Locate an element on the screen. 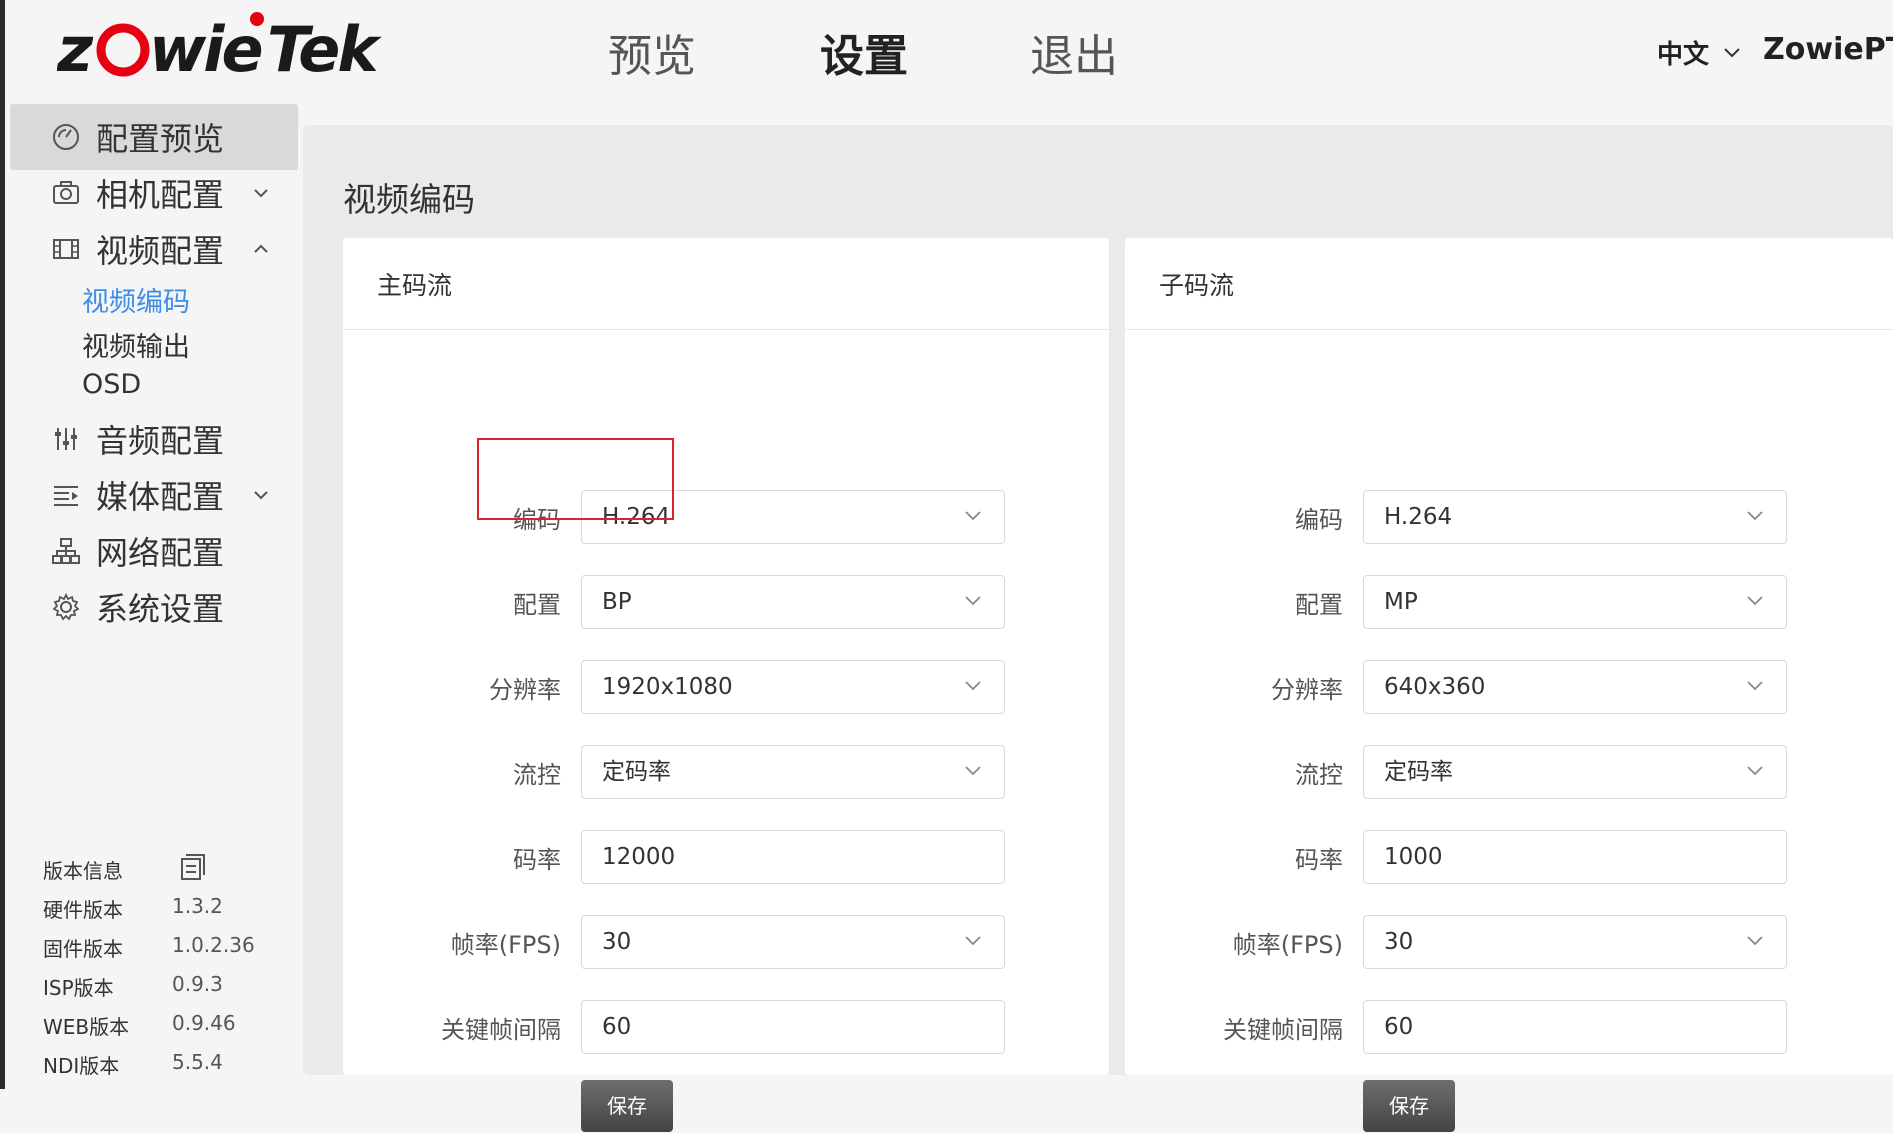 The image size is (1893, 1133). sidebar-subitem-osd: OSD is located at coordinates (111, 384).